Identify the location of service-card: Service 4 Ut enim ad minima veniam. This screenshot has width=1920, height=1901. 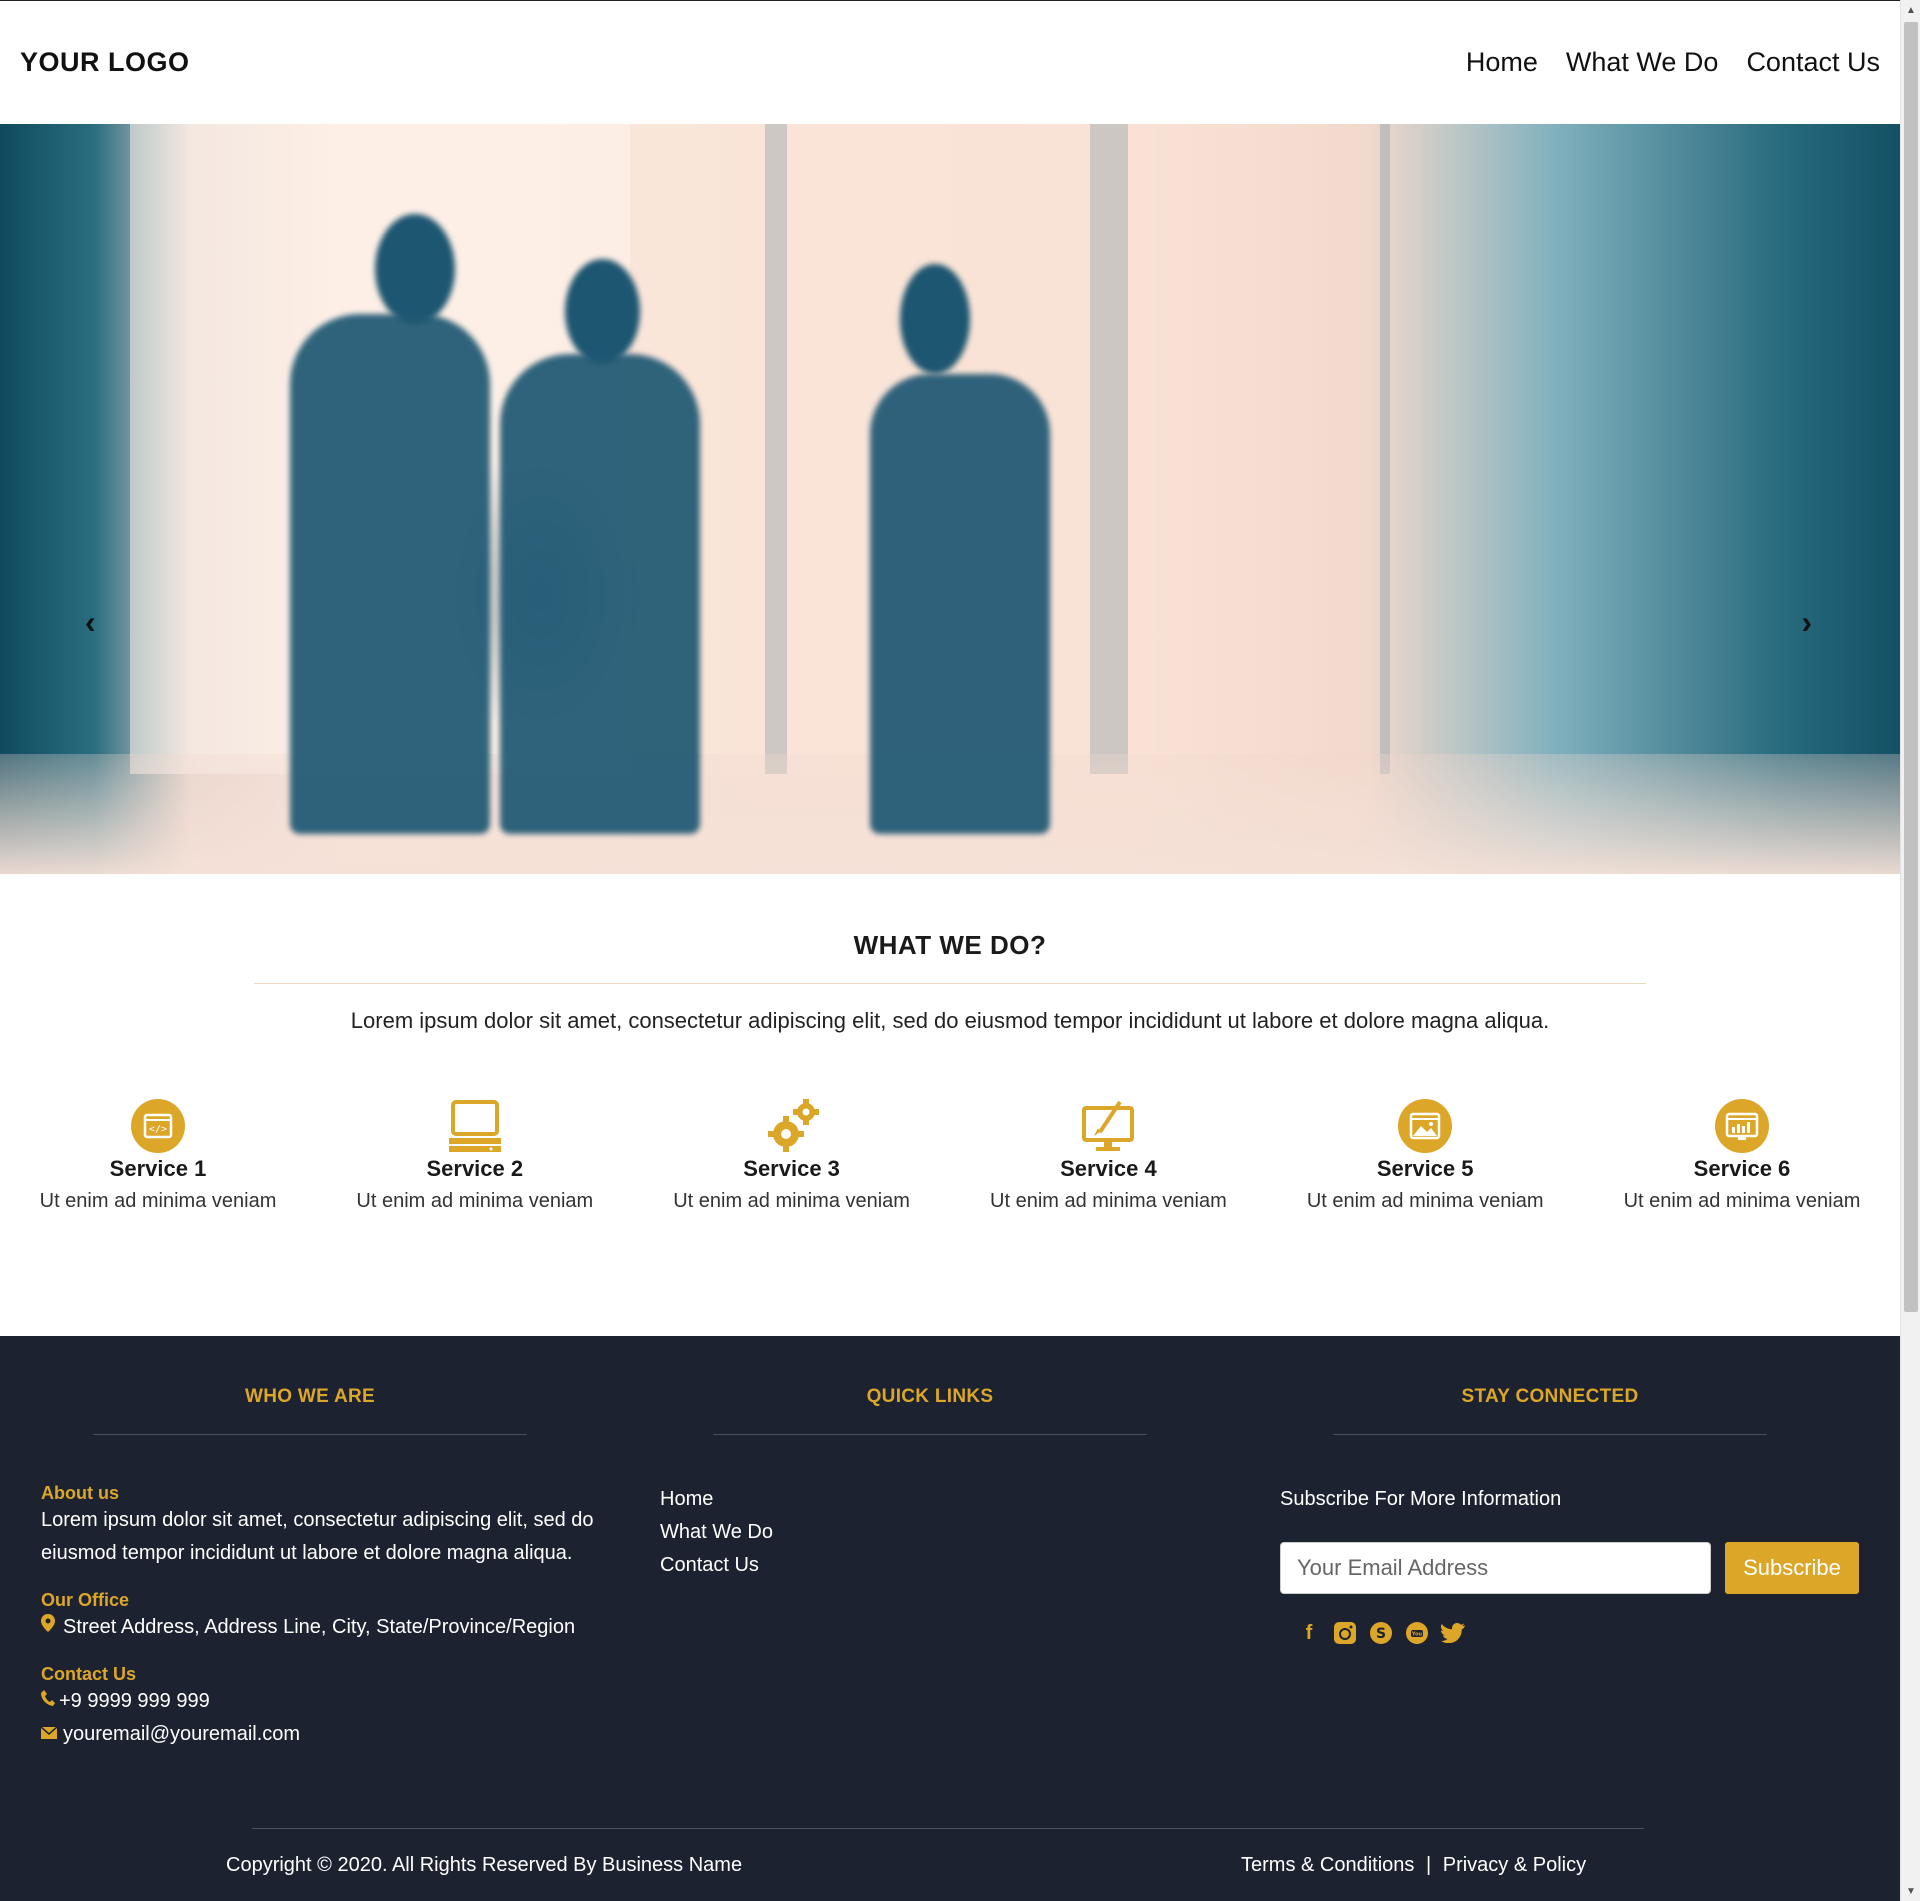
(1108, 1155).